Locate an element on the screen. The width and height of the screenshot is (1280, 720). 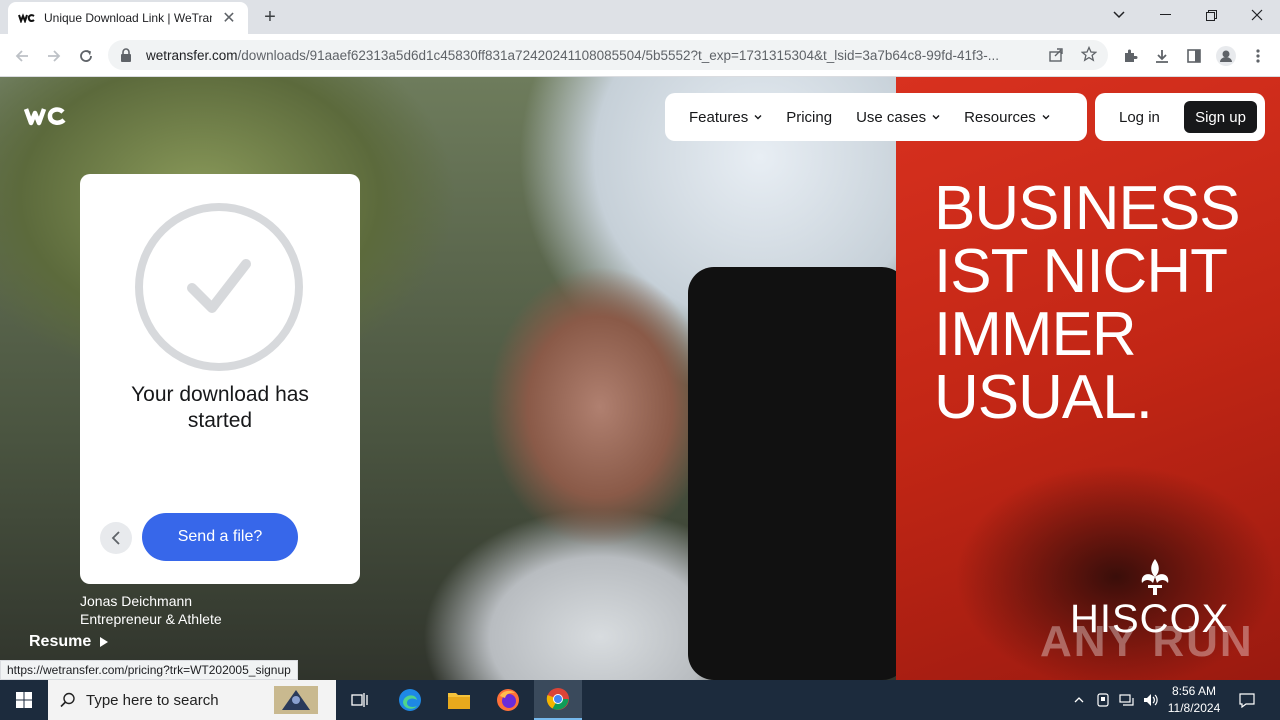
firefox-icon is located at coordinates (508, 700).